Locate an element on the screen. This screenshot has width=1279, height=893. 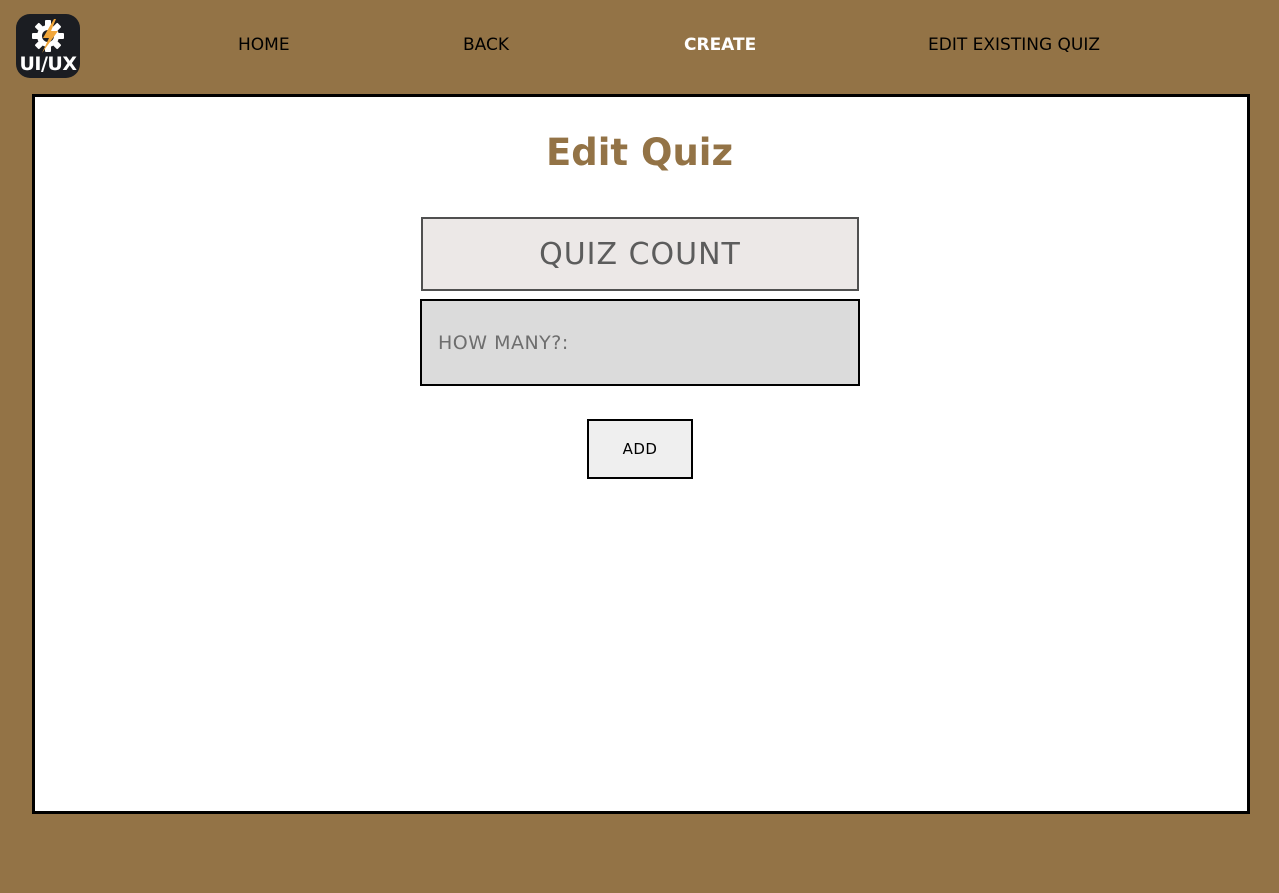
gear-lightning-icon is located at coordinates (48, 36).